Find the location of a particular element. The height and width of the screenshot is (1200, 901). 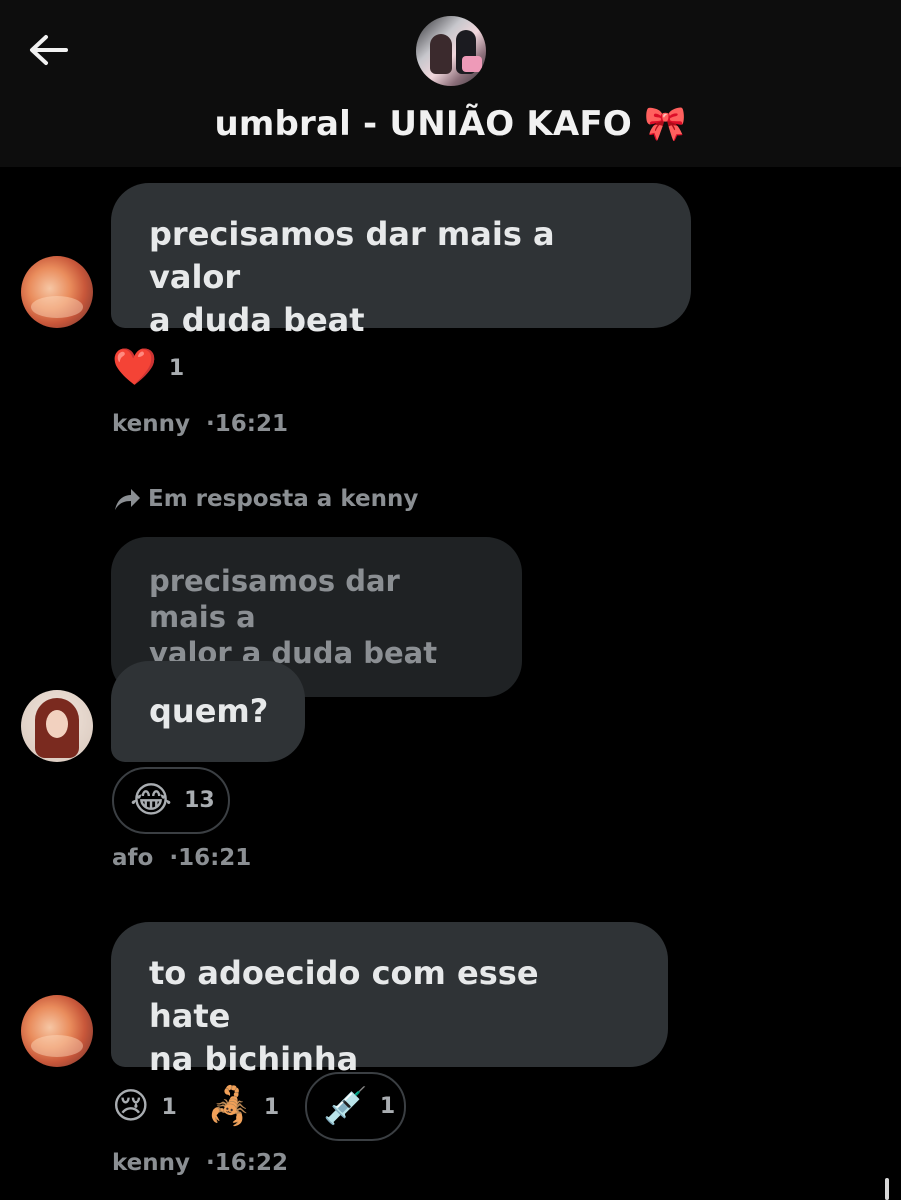

message-text: quem? is located at coordinates (209, 711).